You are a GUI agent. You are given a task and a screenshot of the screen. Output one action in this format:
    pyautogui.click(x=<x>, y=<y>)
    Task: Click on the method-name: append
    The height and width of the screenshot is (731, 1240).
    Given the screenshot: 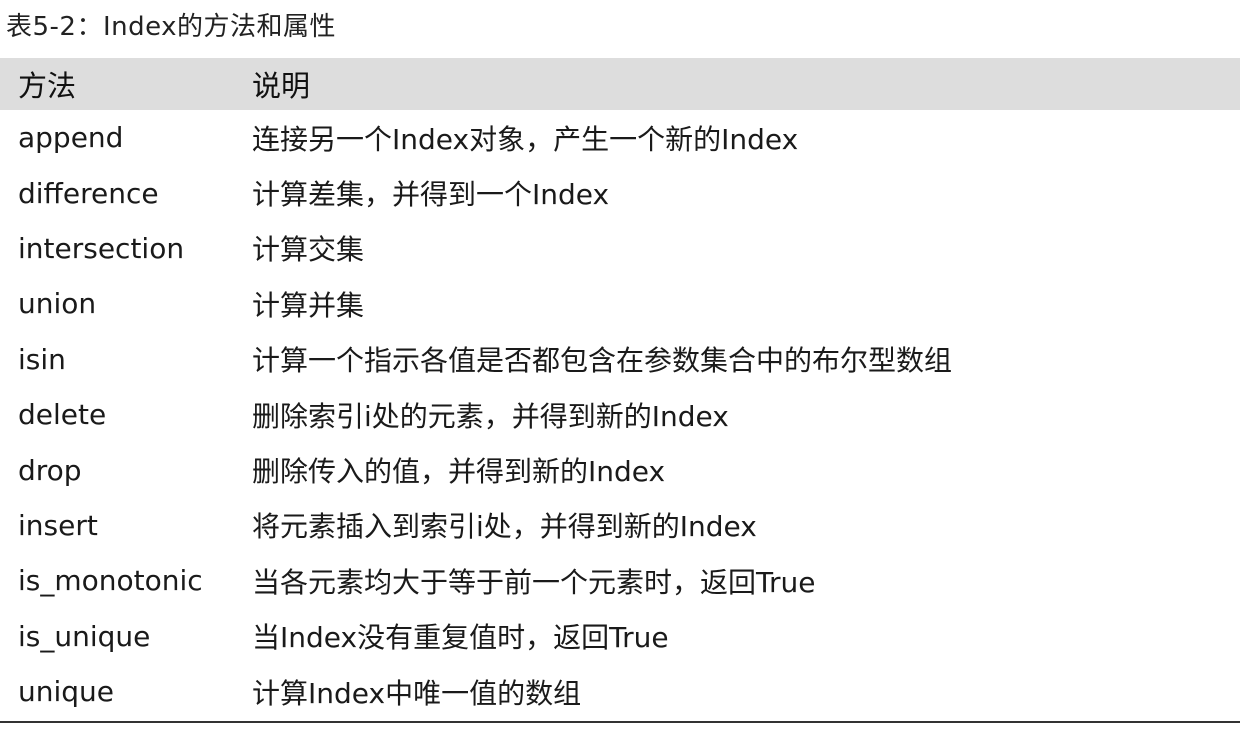 What is the action you would take?
    pyautogui.click(x=71, y=138)
    